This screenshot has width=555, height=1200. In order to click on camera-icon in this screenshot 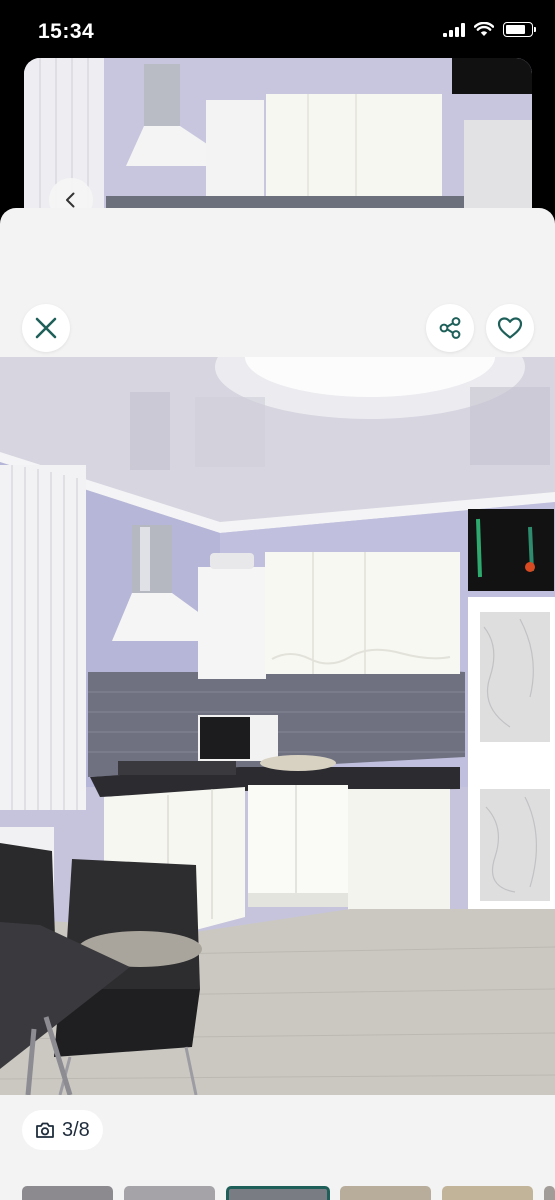, I will do `click(45, 1130)`.